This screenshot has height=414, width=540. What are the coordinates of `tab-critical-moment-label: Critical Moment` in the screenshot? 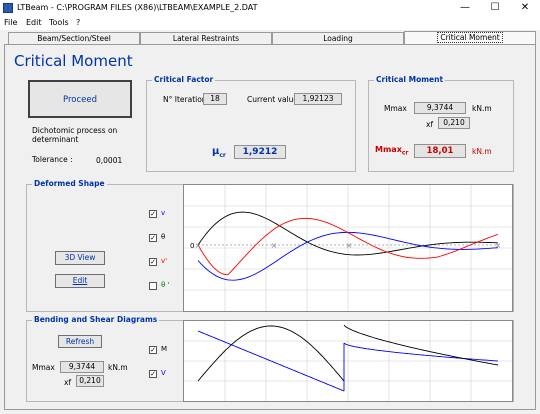 It's located at (470, 37).